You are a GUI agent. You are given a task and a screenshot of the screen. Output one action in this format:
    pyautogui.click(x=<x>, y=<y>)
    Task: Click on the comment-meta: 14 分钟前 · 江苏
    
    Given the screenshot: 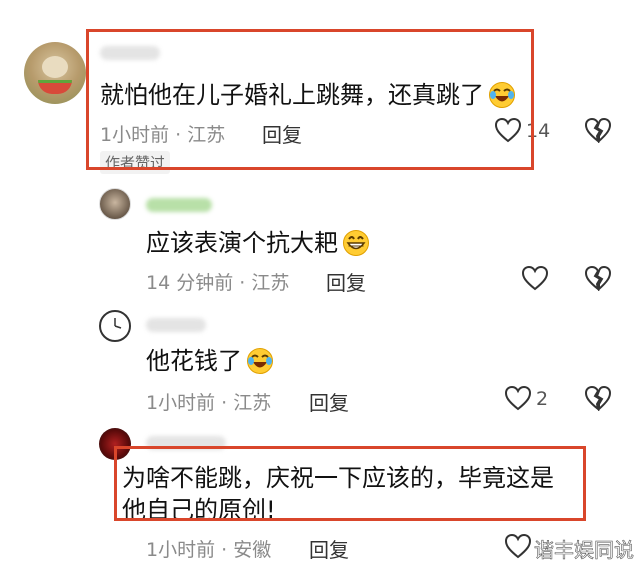 What is the action you would take?
    pyautogui.click(x=217, y=281)
    